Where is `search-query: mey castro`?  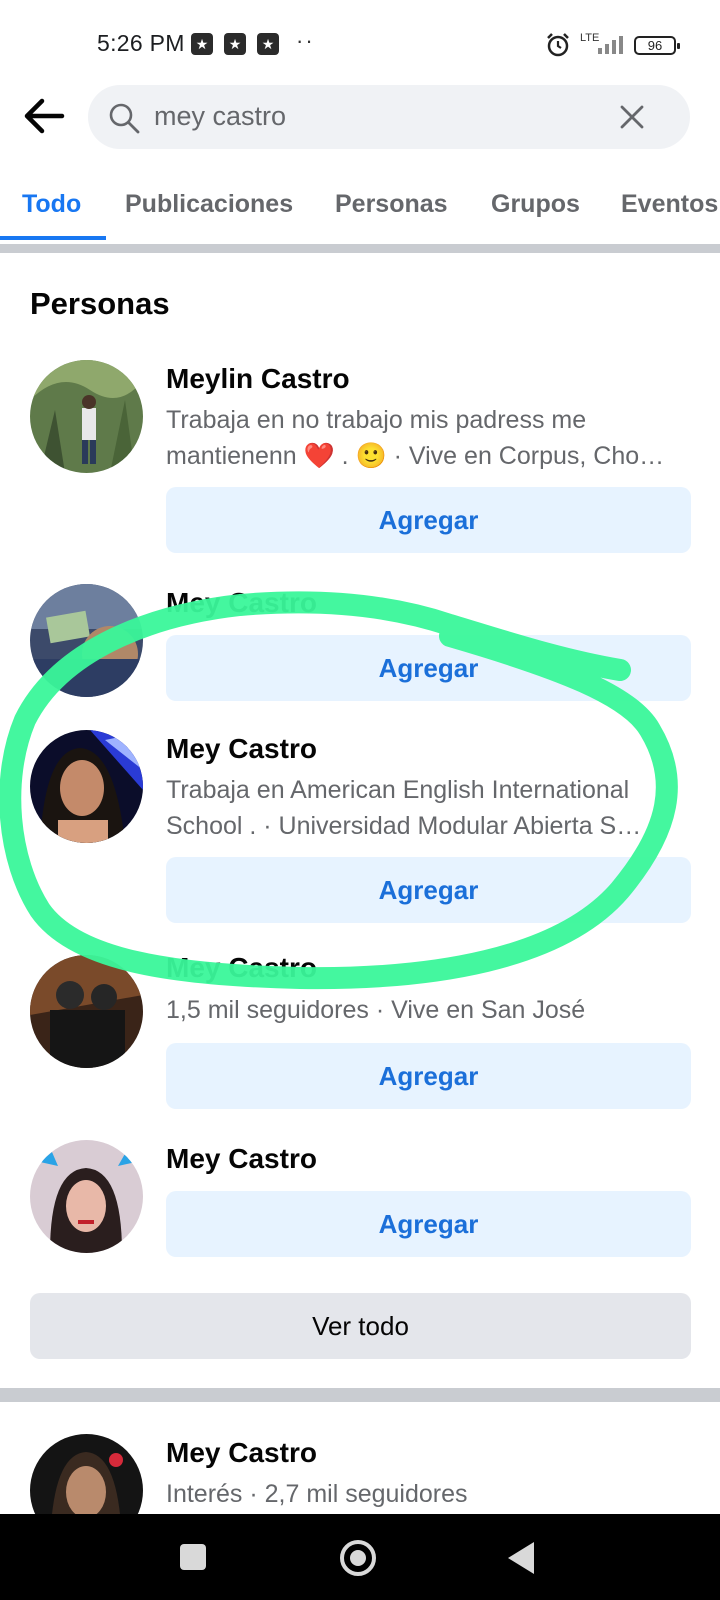 search-query: mey castro is located at coordinates (220, 116).